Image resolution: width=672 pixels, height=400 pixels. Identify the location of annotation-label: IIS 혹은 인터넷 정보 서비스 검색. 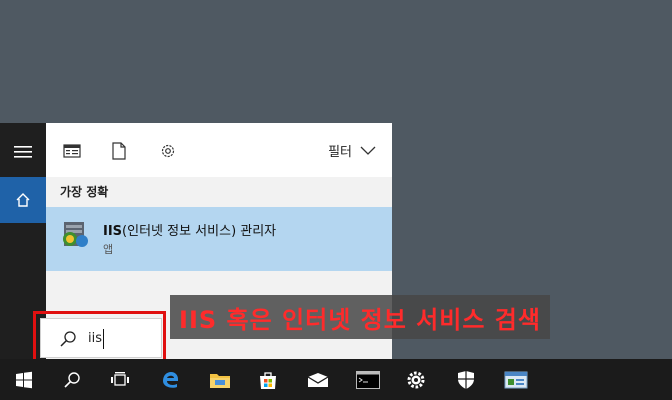
(360, 317).